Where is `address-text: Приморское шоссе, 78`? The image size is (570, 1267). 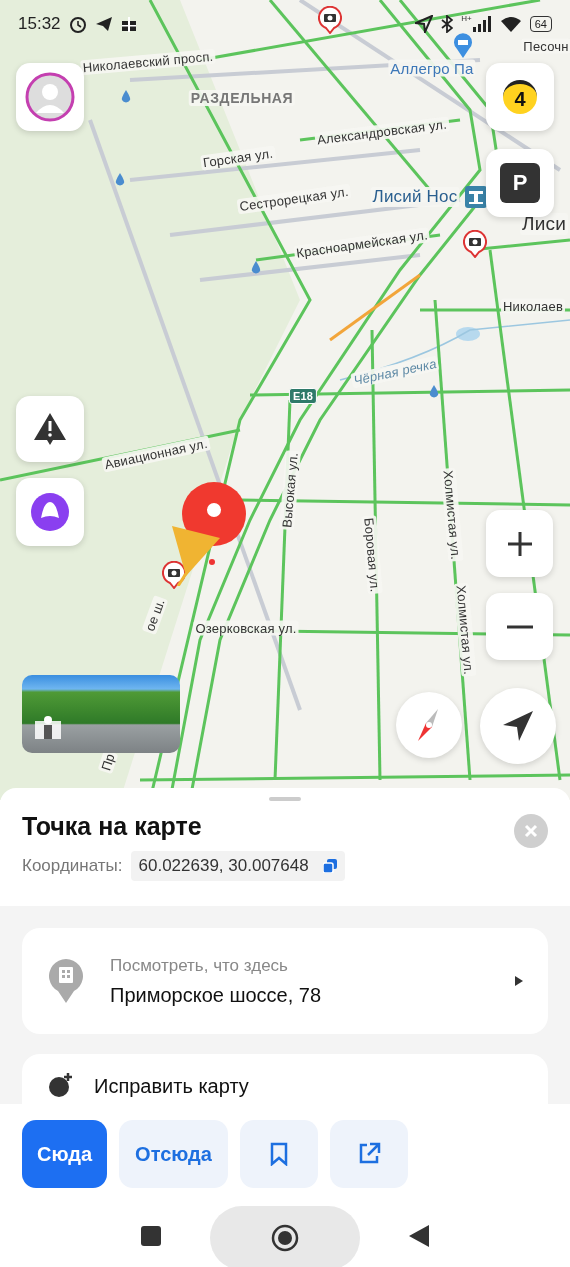
address-text: Приморское шоссе, 78 is located at coordinates (216, 995).